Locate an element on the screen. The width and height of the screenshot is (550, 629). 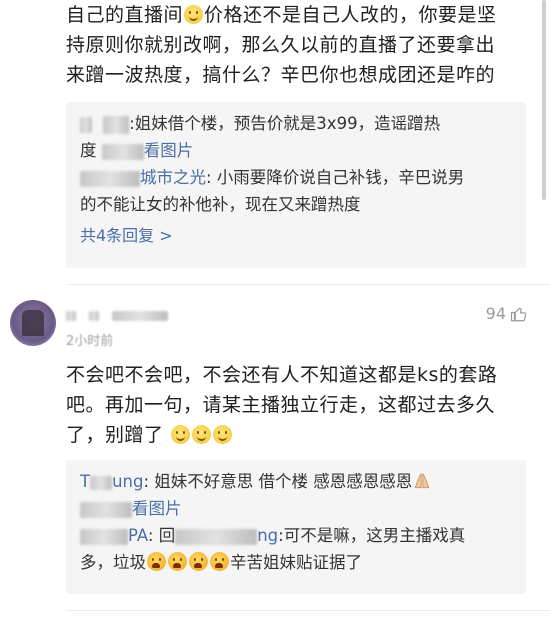
view-all-replies-link: 共4条回复 > is located at coordinates (297, 235).